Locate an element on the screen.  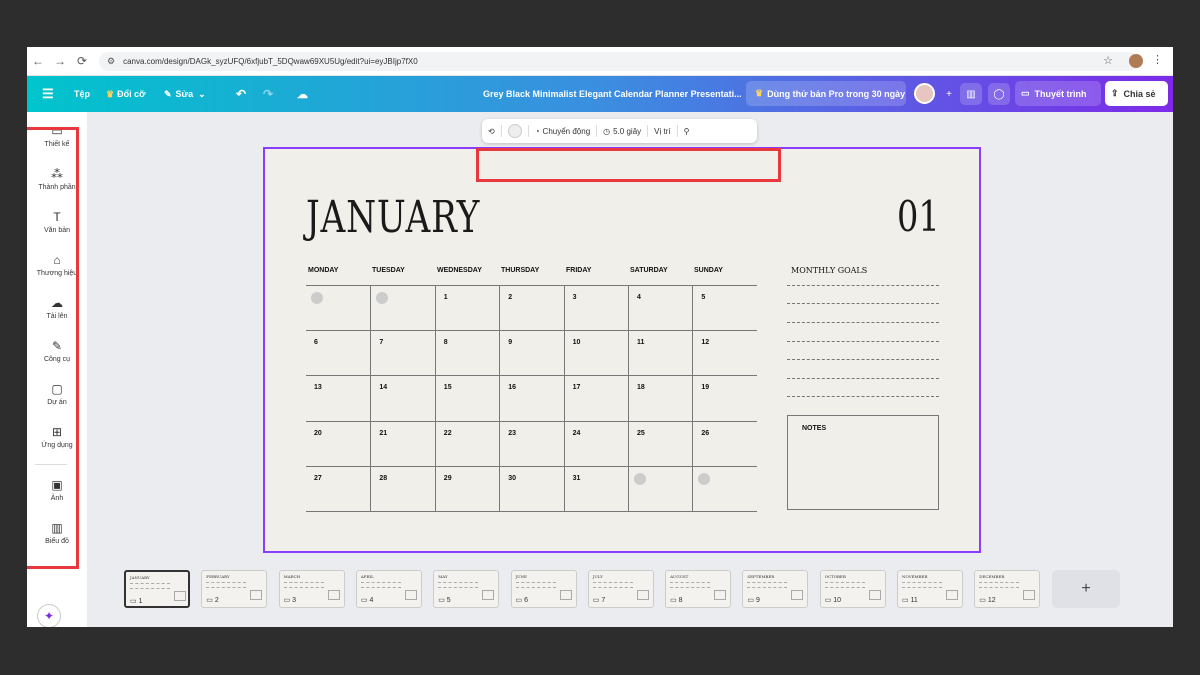
page-number-label: 9 is located at coordinates (757, 600).